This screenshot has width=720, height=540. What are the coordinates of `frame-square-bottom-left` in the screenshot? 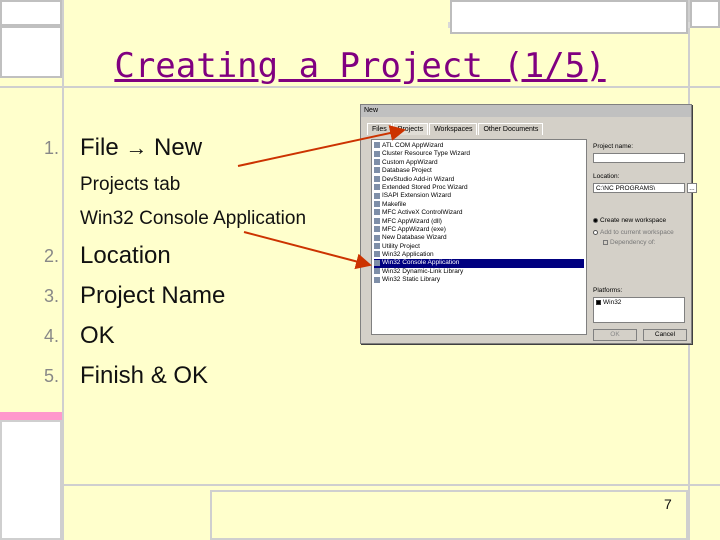 It's located at (31, 480).